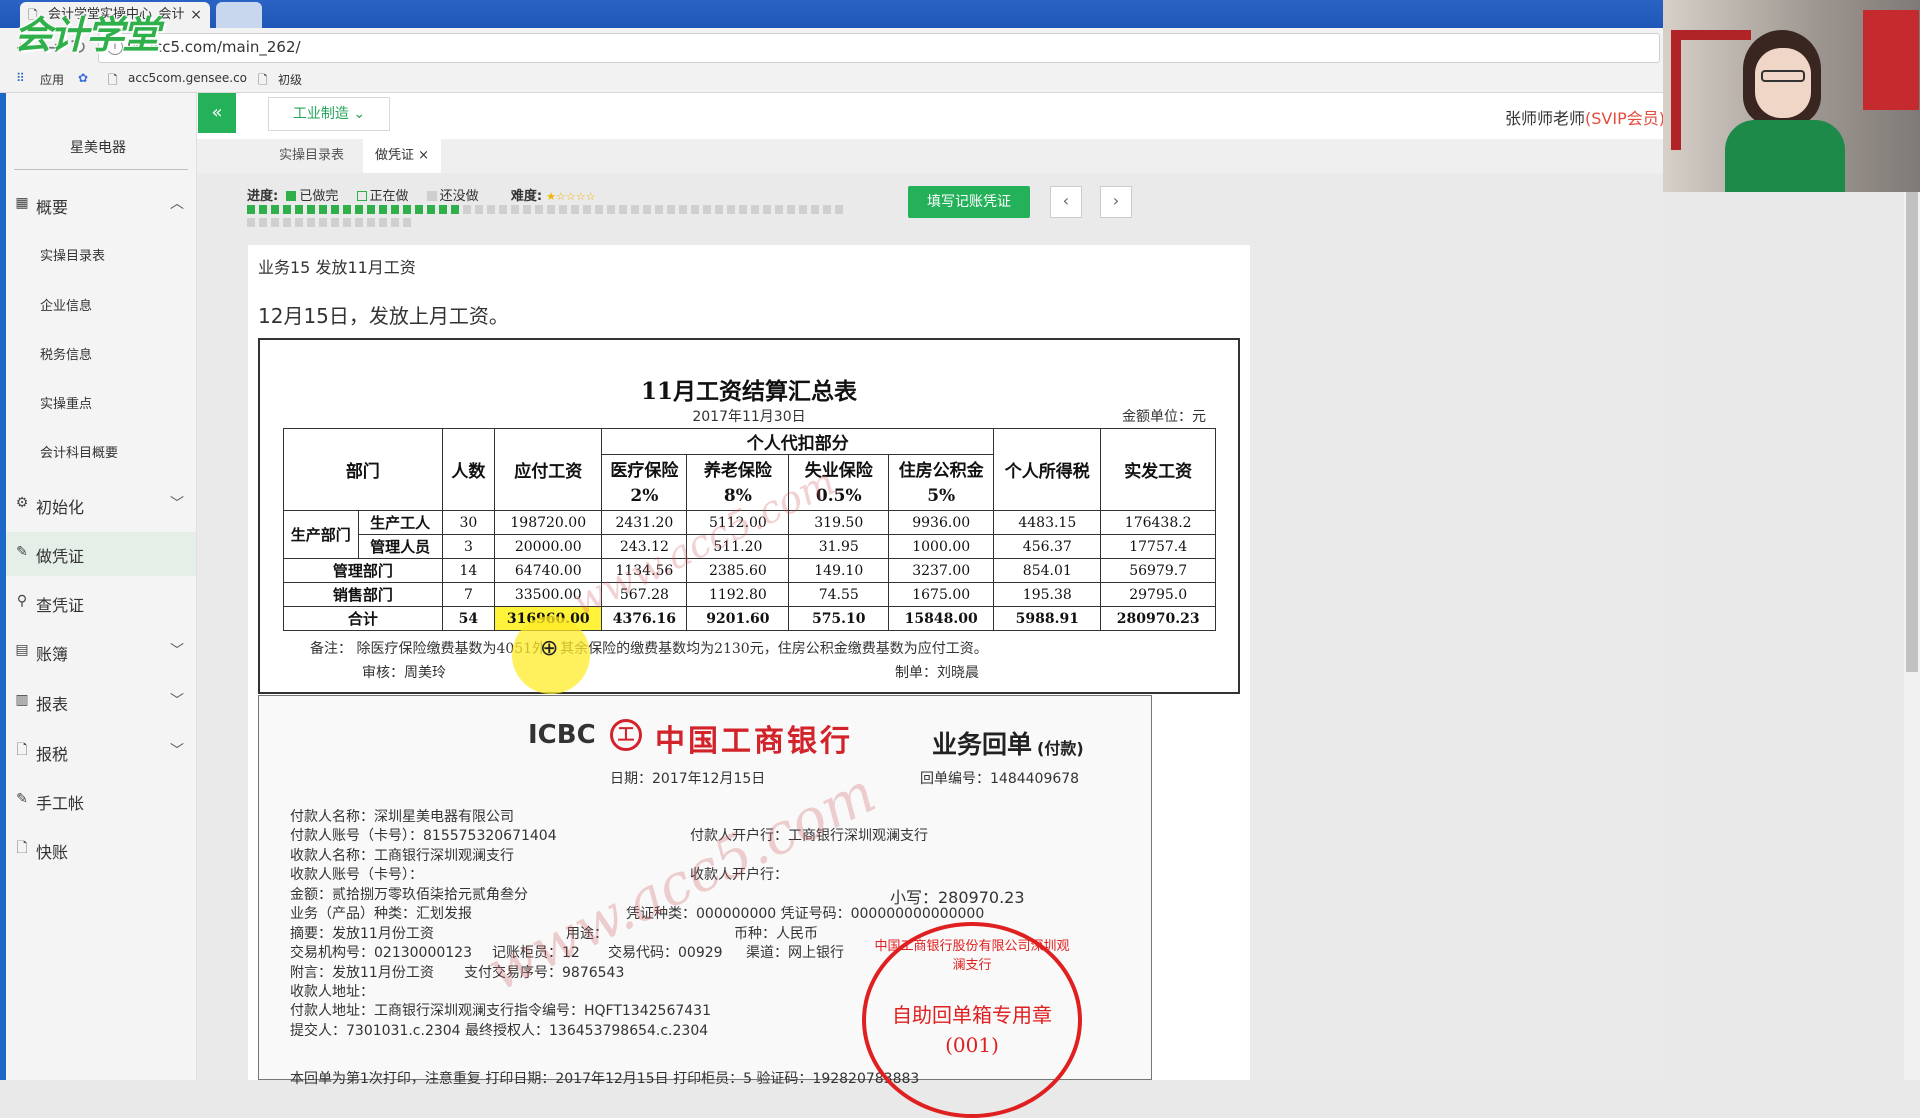 Image resolution: width=1920 pixels, height=1118 pixels. I want to click on sidebar-subitem-tax-info: 税务信息, so click(66, 353).